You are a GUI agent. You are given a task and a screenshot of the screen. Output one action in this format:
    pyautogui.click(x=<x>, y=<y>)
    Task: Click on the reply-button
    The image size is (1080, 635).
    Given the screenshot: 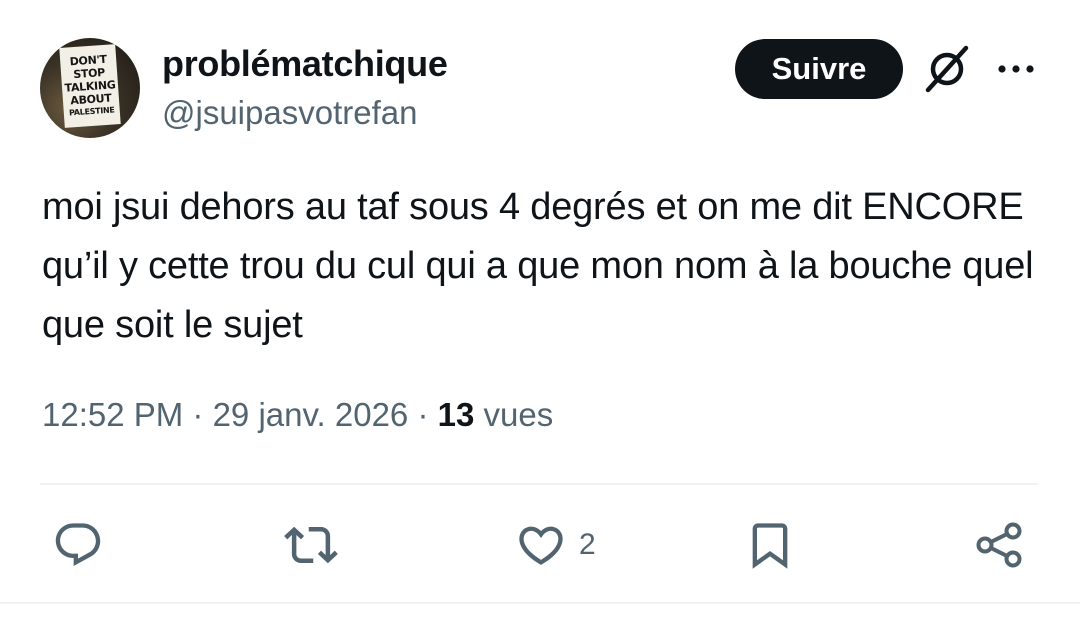 What is the action you would take?
    pyautogui.click(x=78, y=545)
    